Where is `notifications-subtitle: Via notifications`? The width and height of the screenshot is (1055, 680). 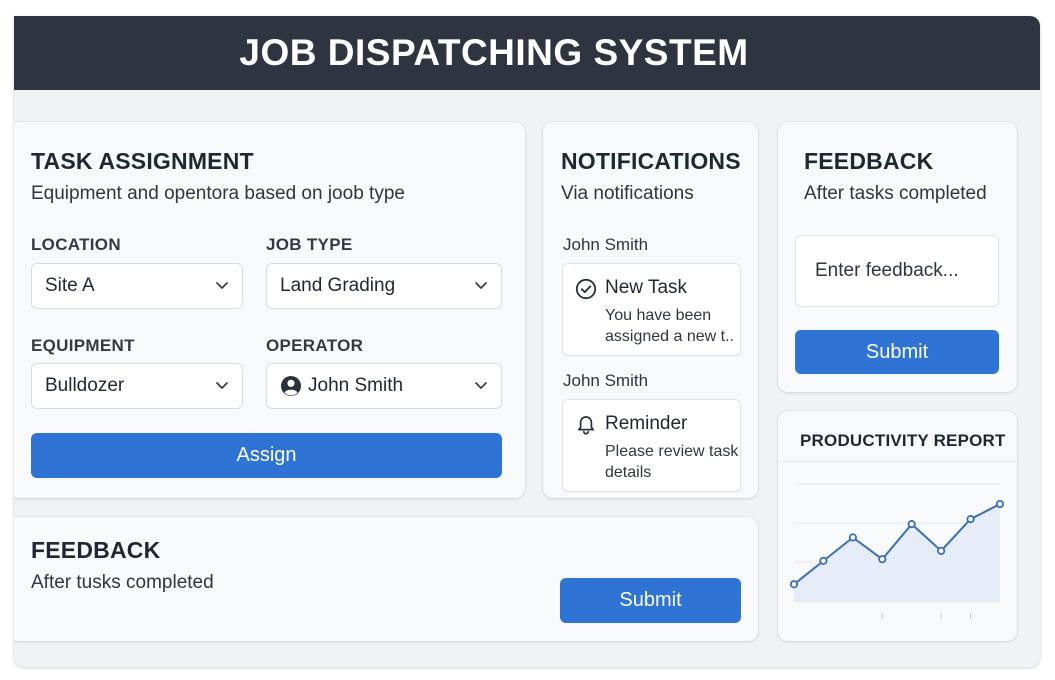
notifications-subtitle: Via notifications is located at coordinates (627, 193).